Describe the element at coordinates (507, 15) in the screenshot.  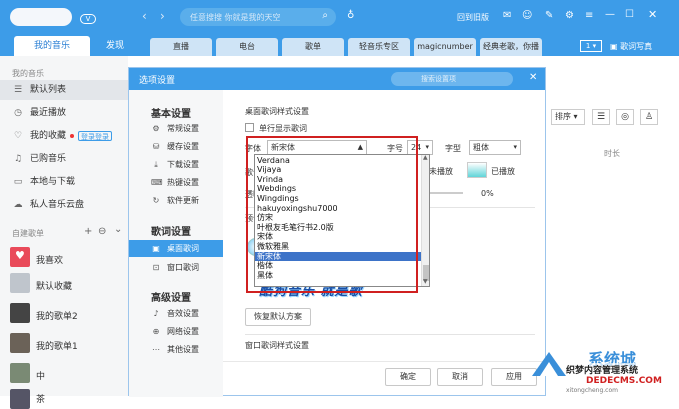
I see `message-icon: ✉` at that location.